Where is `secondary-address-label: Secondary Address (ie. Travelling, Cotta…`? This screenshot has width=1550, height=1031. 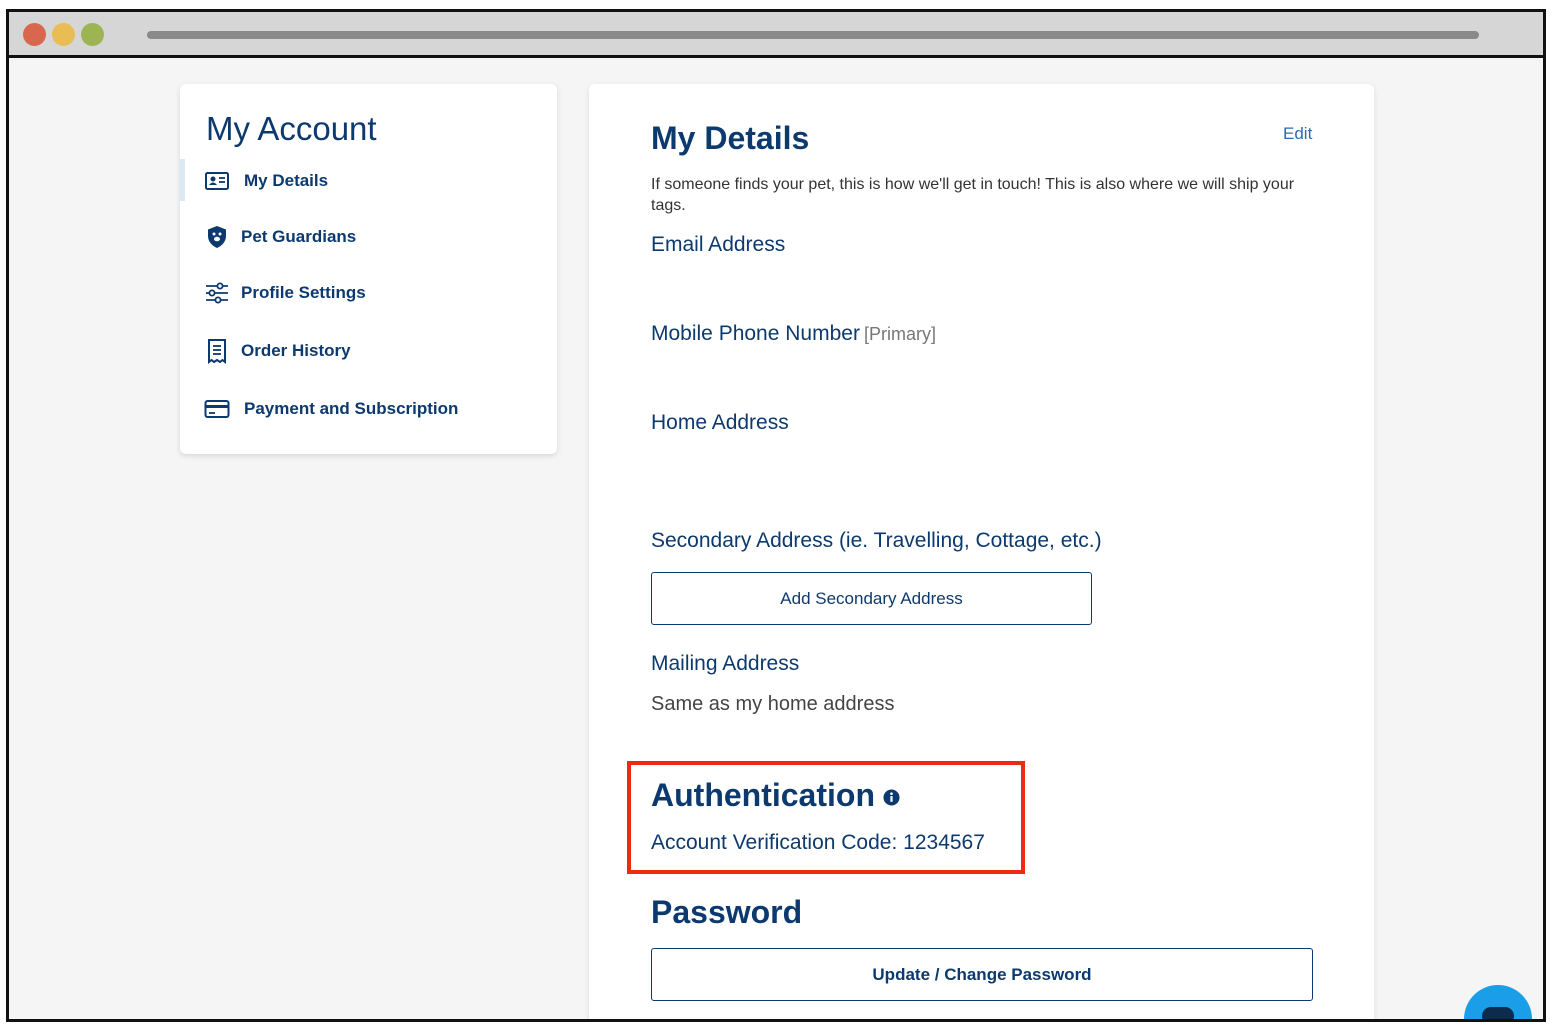 secondary-address-label: Secondary Address (ie. Travelling, Cotta… is located at coordinates (876, 540).